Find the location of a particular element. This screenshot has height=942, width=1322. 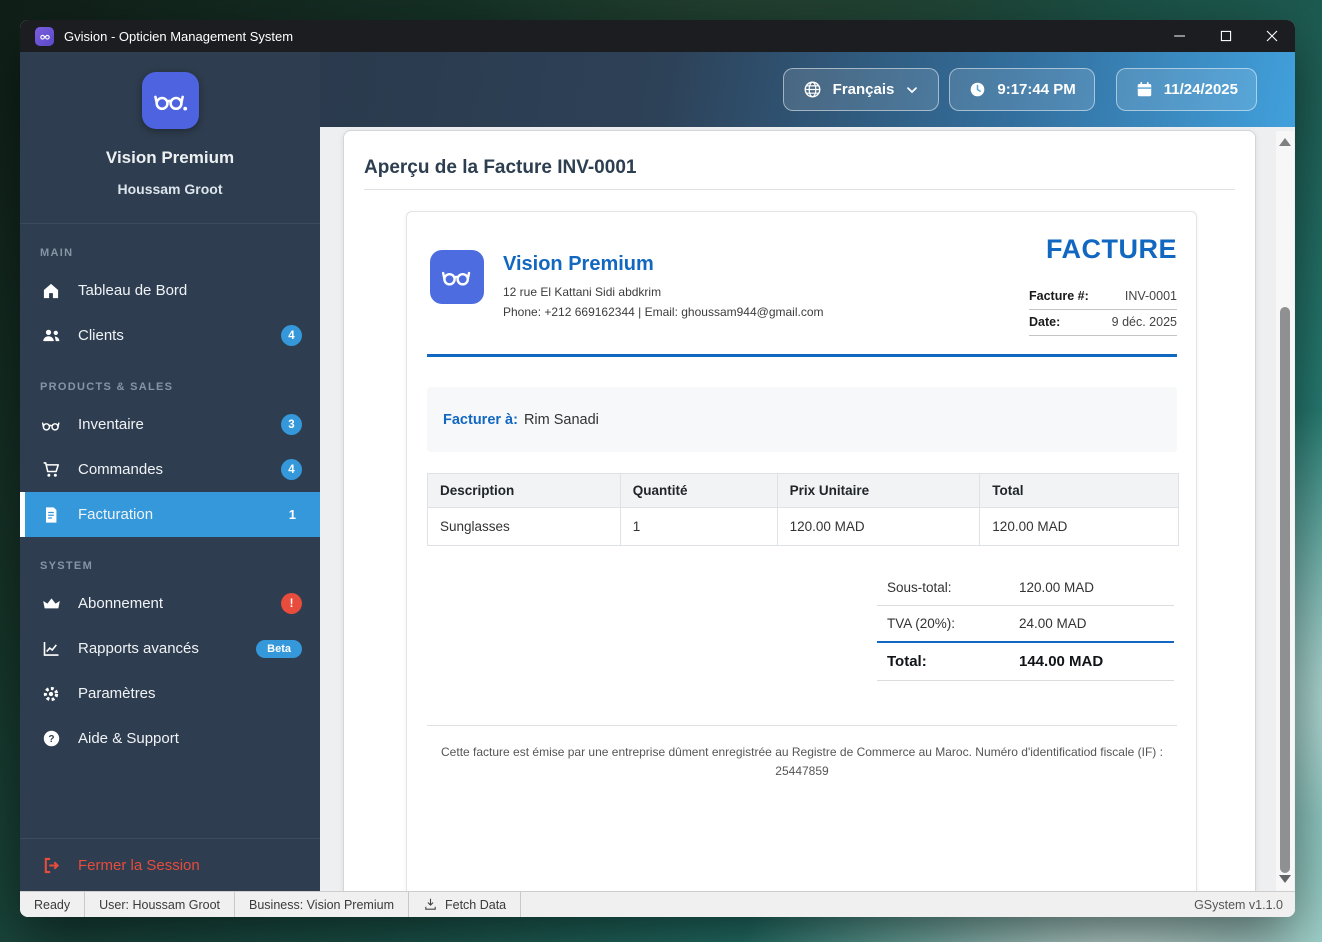

commandes-count-badge: 4 is located at coordinates (291, 469).